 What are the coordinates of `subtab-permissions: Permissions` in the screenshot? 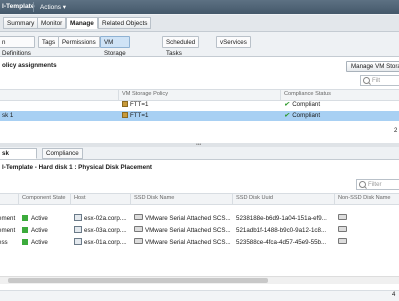 It's located at (79, 42).